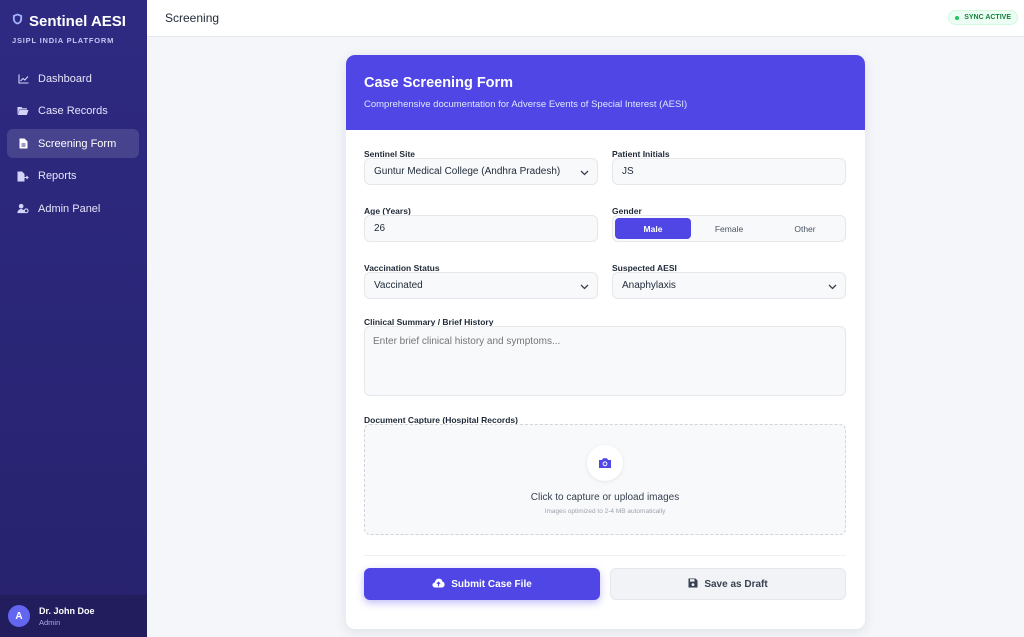 Image resolution: width=1024 pixels, height=637 pixels. I want to click on camera-icon, so click(605, 463).